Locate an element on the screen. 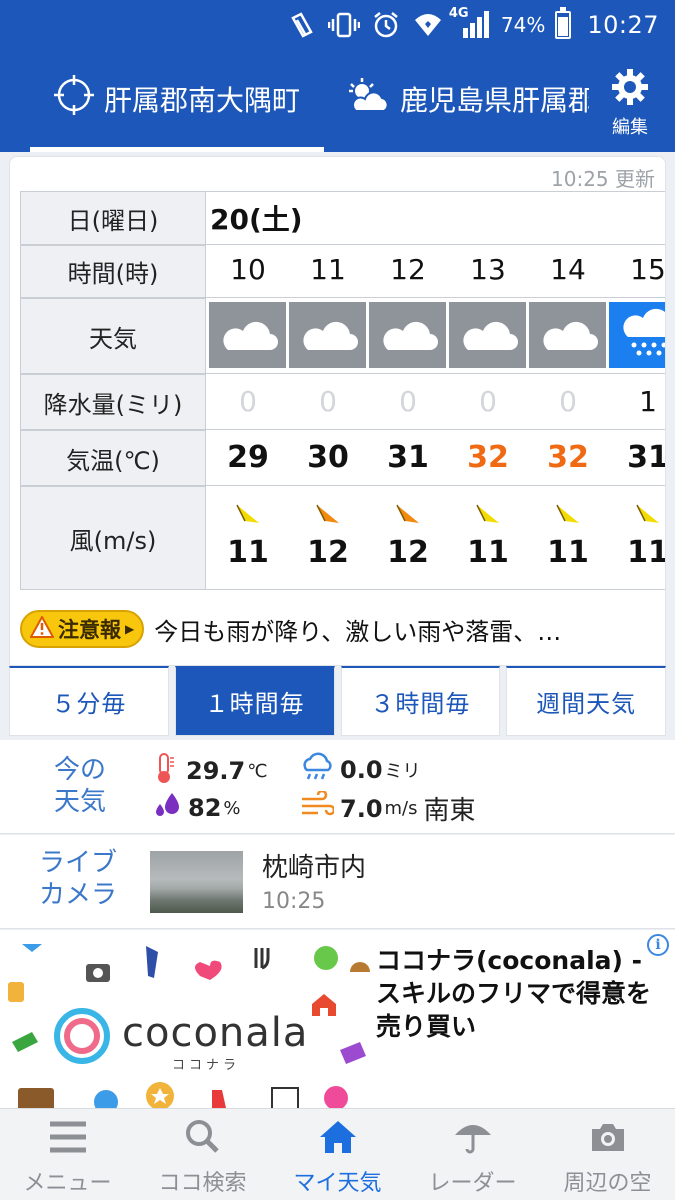  current-rain-unit: ミリ is located at coordinates (402, 771).